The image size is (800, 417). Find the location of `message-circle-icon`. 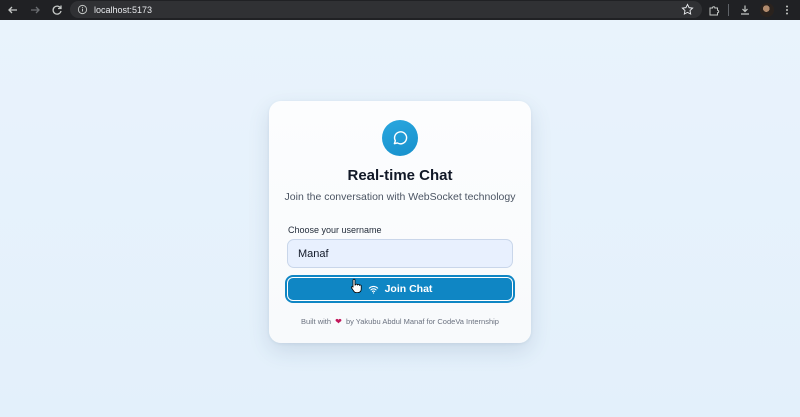

message-circle-icon is located at coordinates (400, 138).